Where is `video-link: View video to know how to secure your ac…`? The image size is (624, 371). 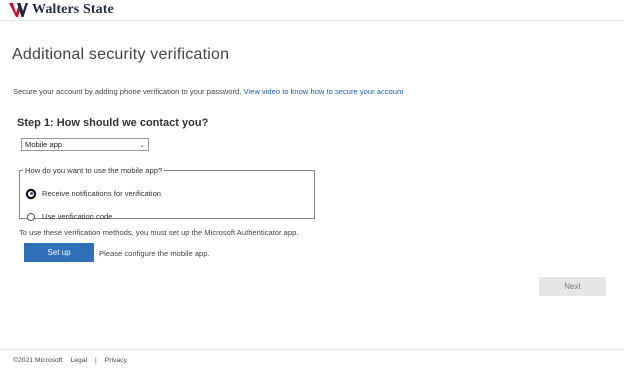
video-link: View video to know how to secure your ac… is located at coordinates (324, 91).